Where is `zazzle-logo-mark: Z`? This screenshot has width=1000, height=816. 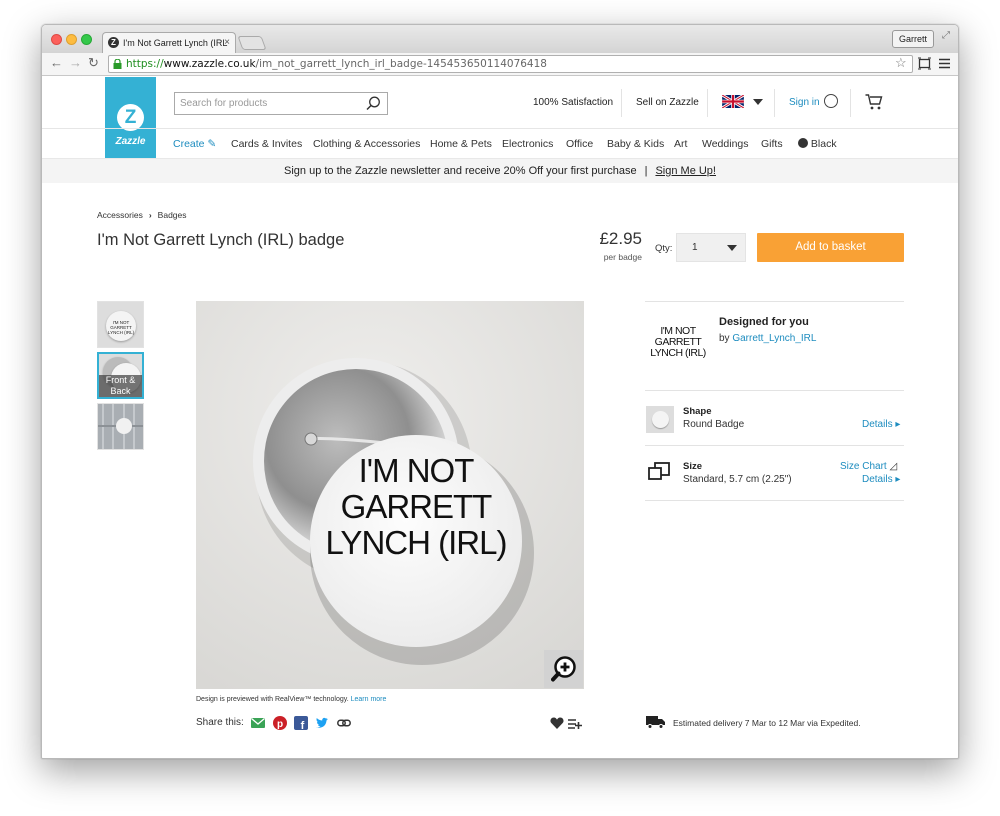 zazzle-logo-mark: Z is located at coordinates (130, 117).